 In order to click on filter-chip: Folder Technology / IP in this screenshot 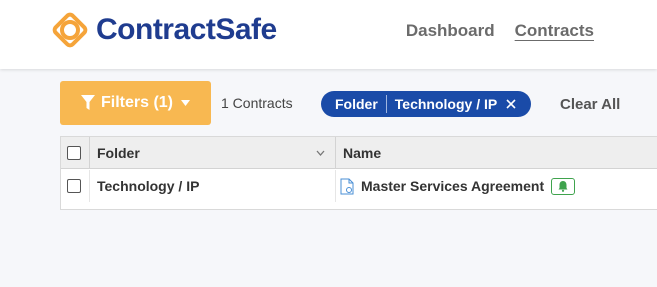, I will do `click(426, 104)`.